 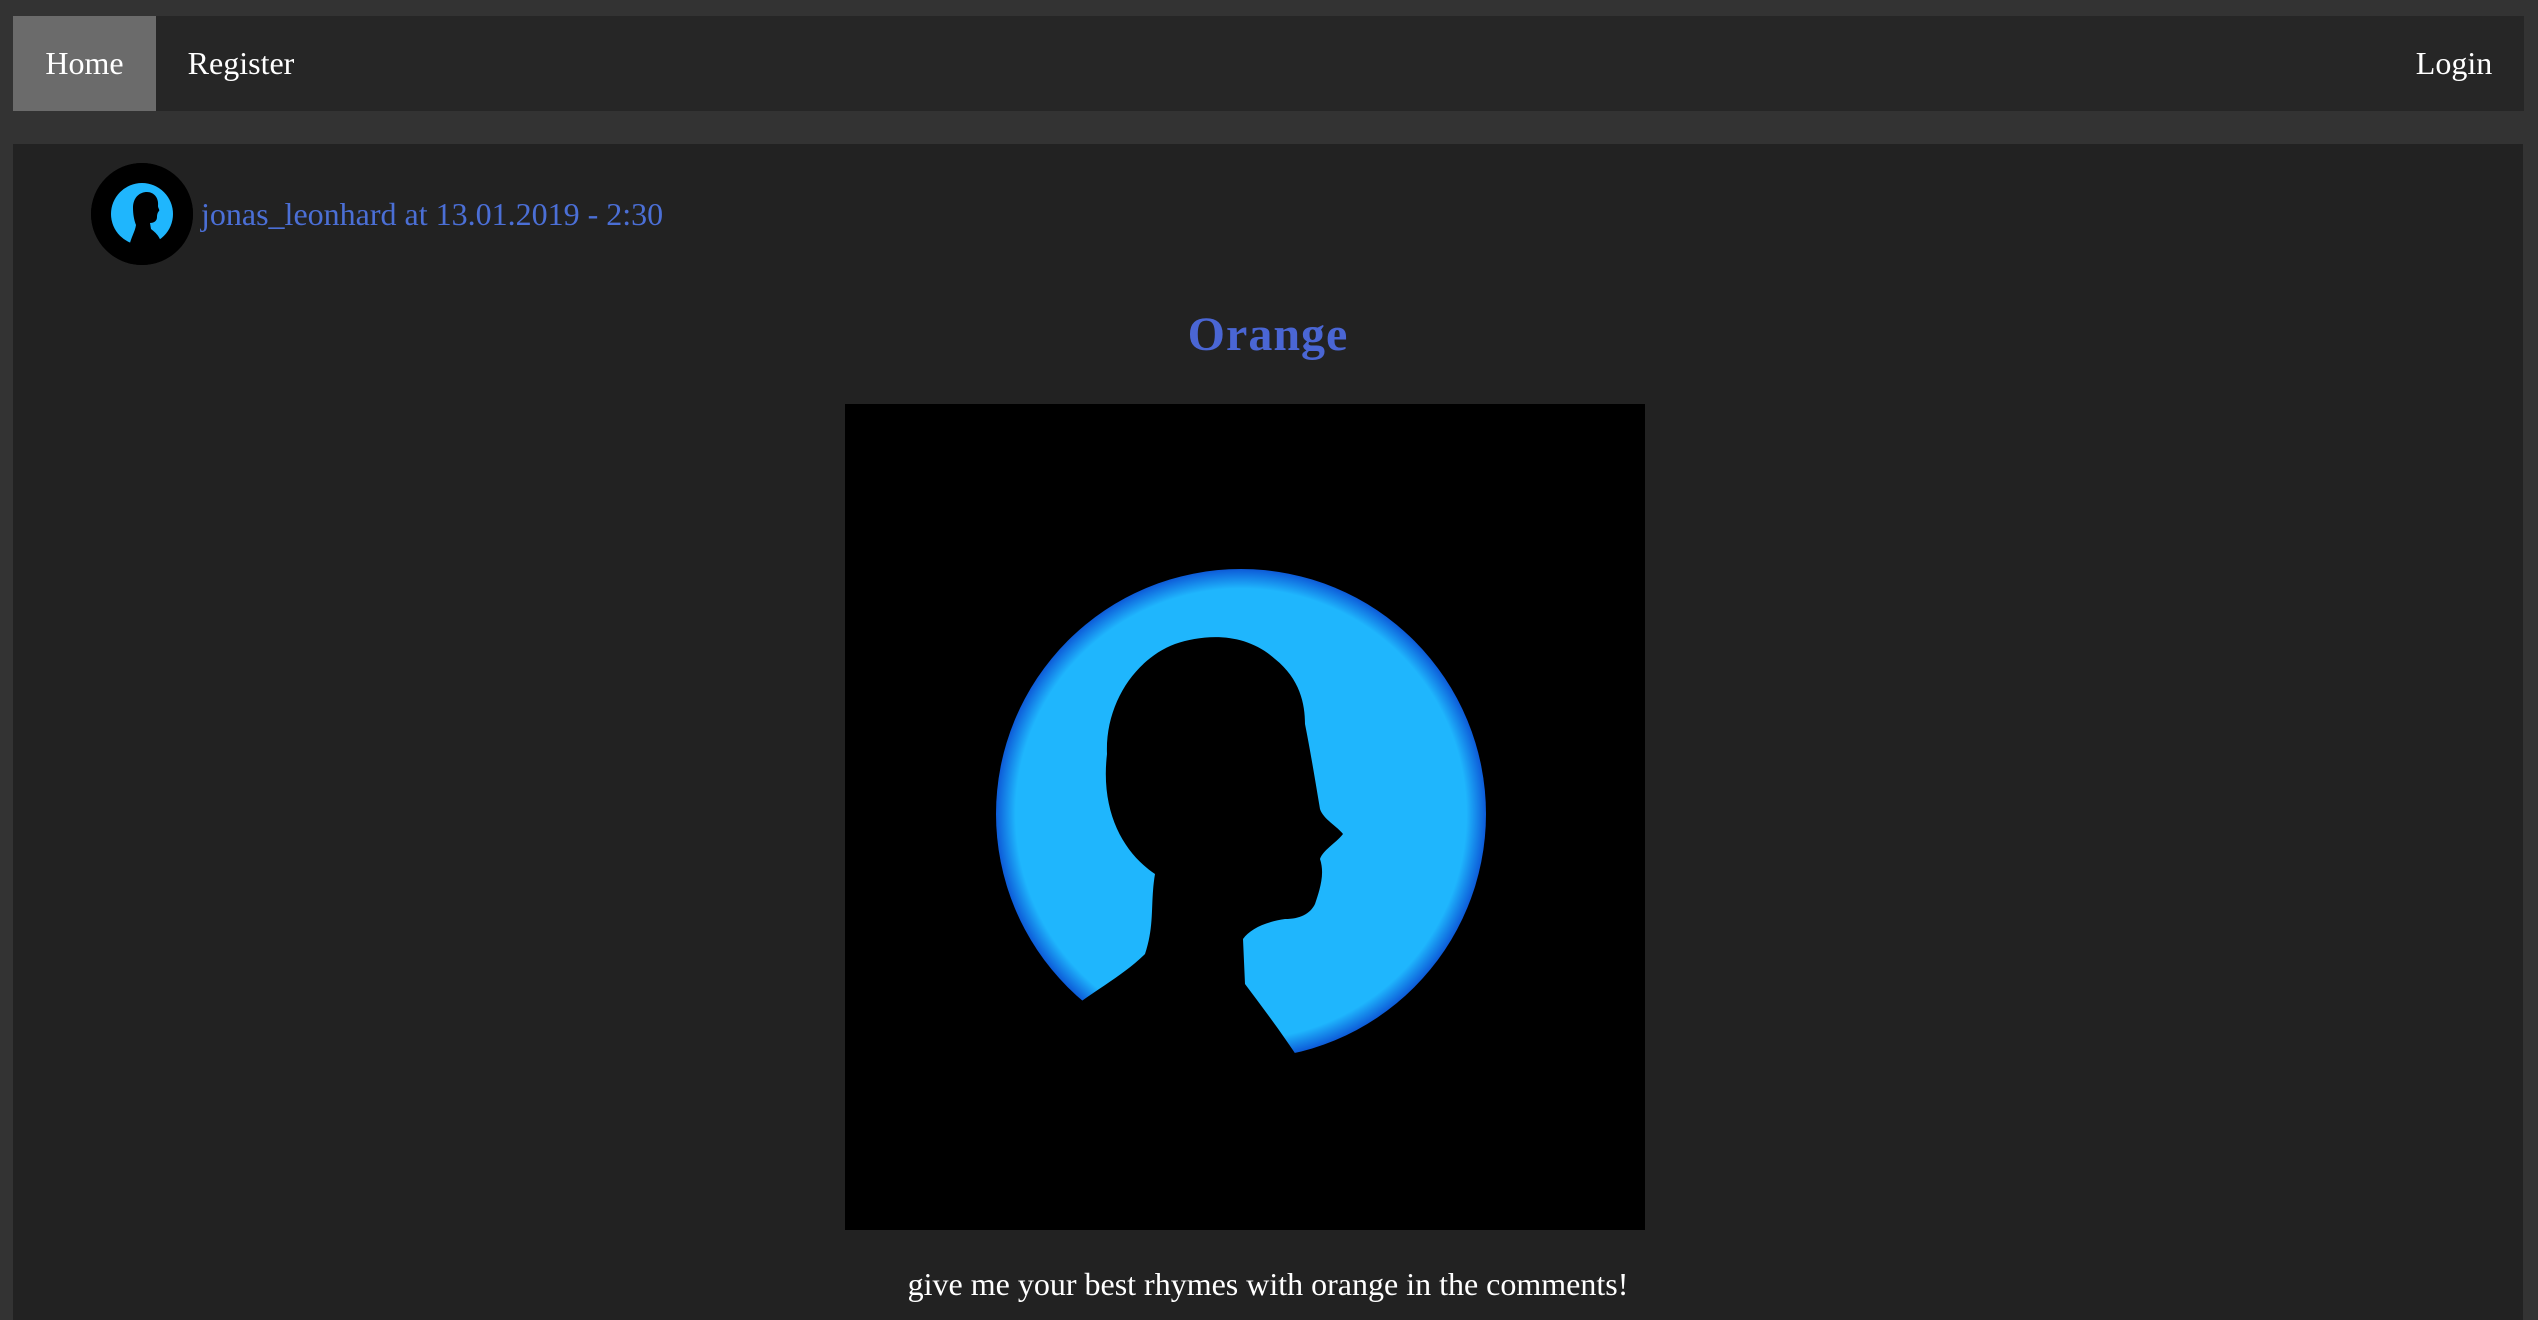 I want to click on post-title: Orange, so click(x=1268, y=334).